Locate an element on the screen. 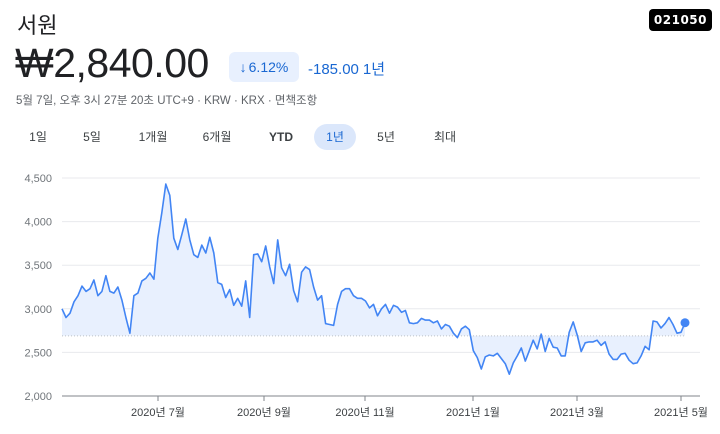  change-percent: 6.12% is located at coordinates (268, 67).